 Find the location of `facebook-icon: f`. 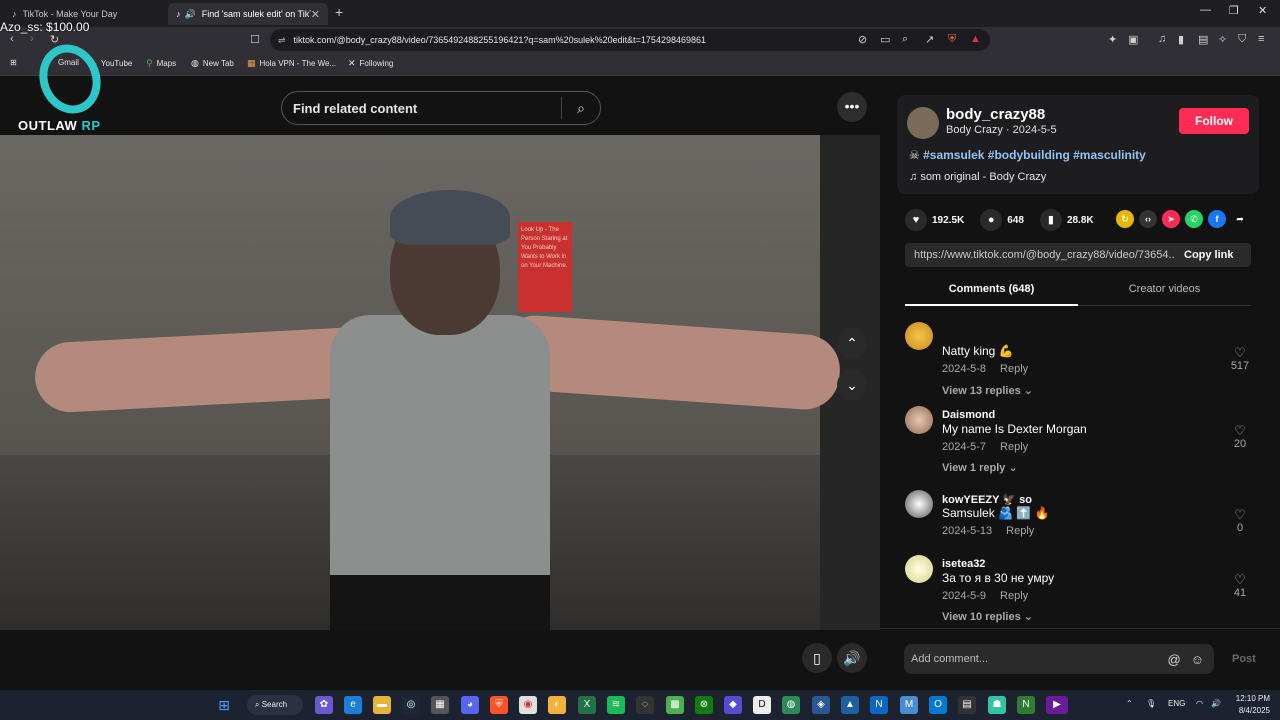

facebook-icon: f is located at coordinates (1217, 219).